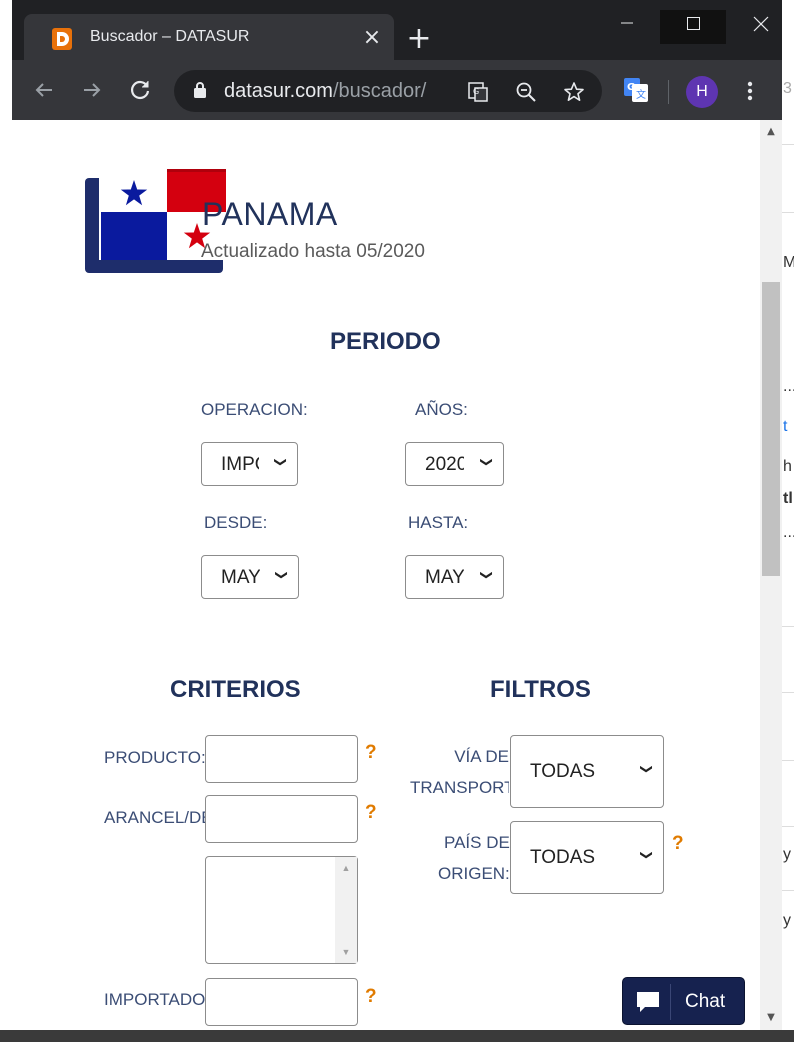 This screenshot has height=1042, width=794. What do you see at coordinates (155, 757) in the screenshot?
I see `producto-label: PRODUCTO:` at bounding box center [155, 757].